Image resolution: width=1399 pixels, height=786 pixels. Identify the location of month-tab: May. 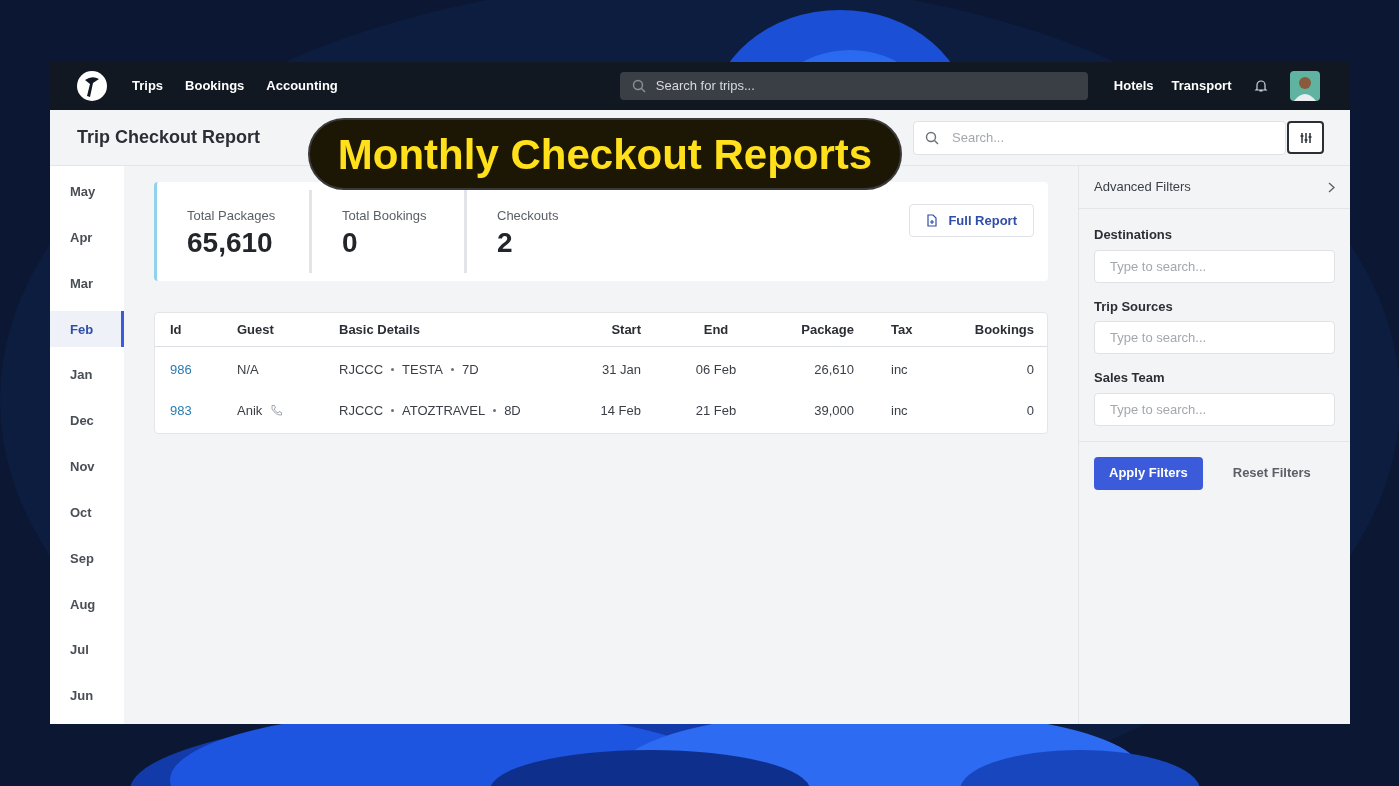
(87, 192).